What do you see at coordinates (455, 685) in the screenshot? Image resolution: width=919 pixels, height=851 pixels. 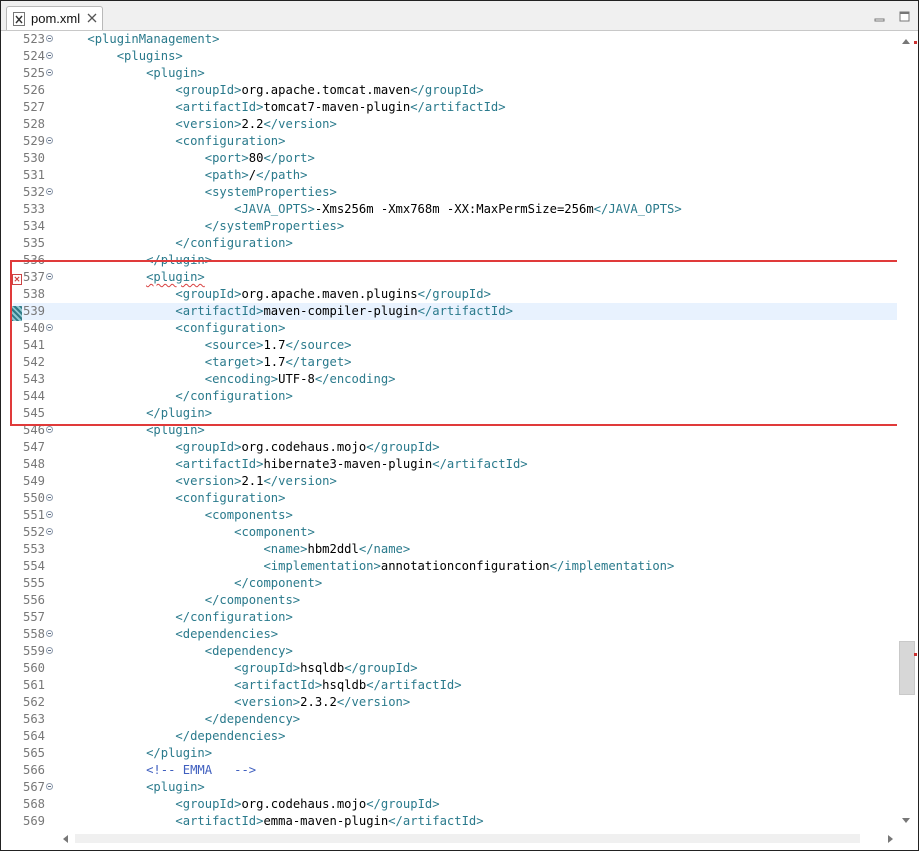 I see `code-line: 561 <artifactId>hsqldb</artifactId>` at bounding box center [455, 685].